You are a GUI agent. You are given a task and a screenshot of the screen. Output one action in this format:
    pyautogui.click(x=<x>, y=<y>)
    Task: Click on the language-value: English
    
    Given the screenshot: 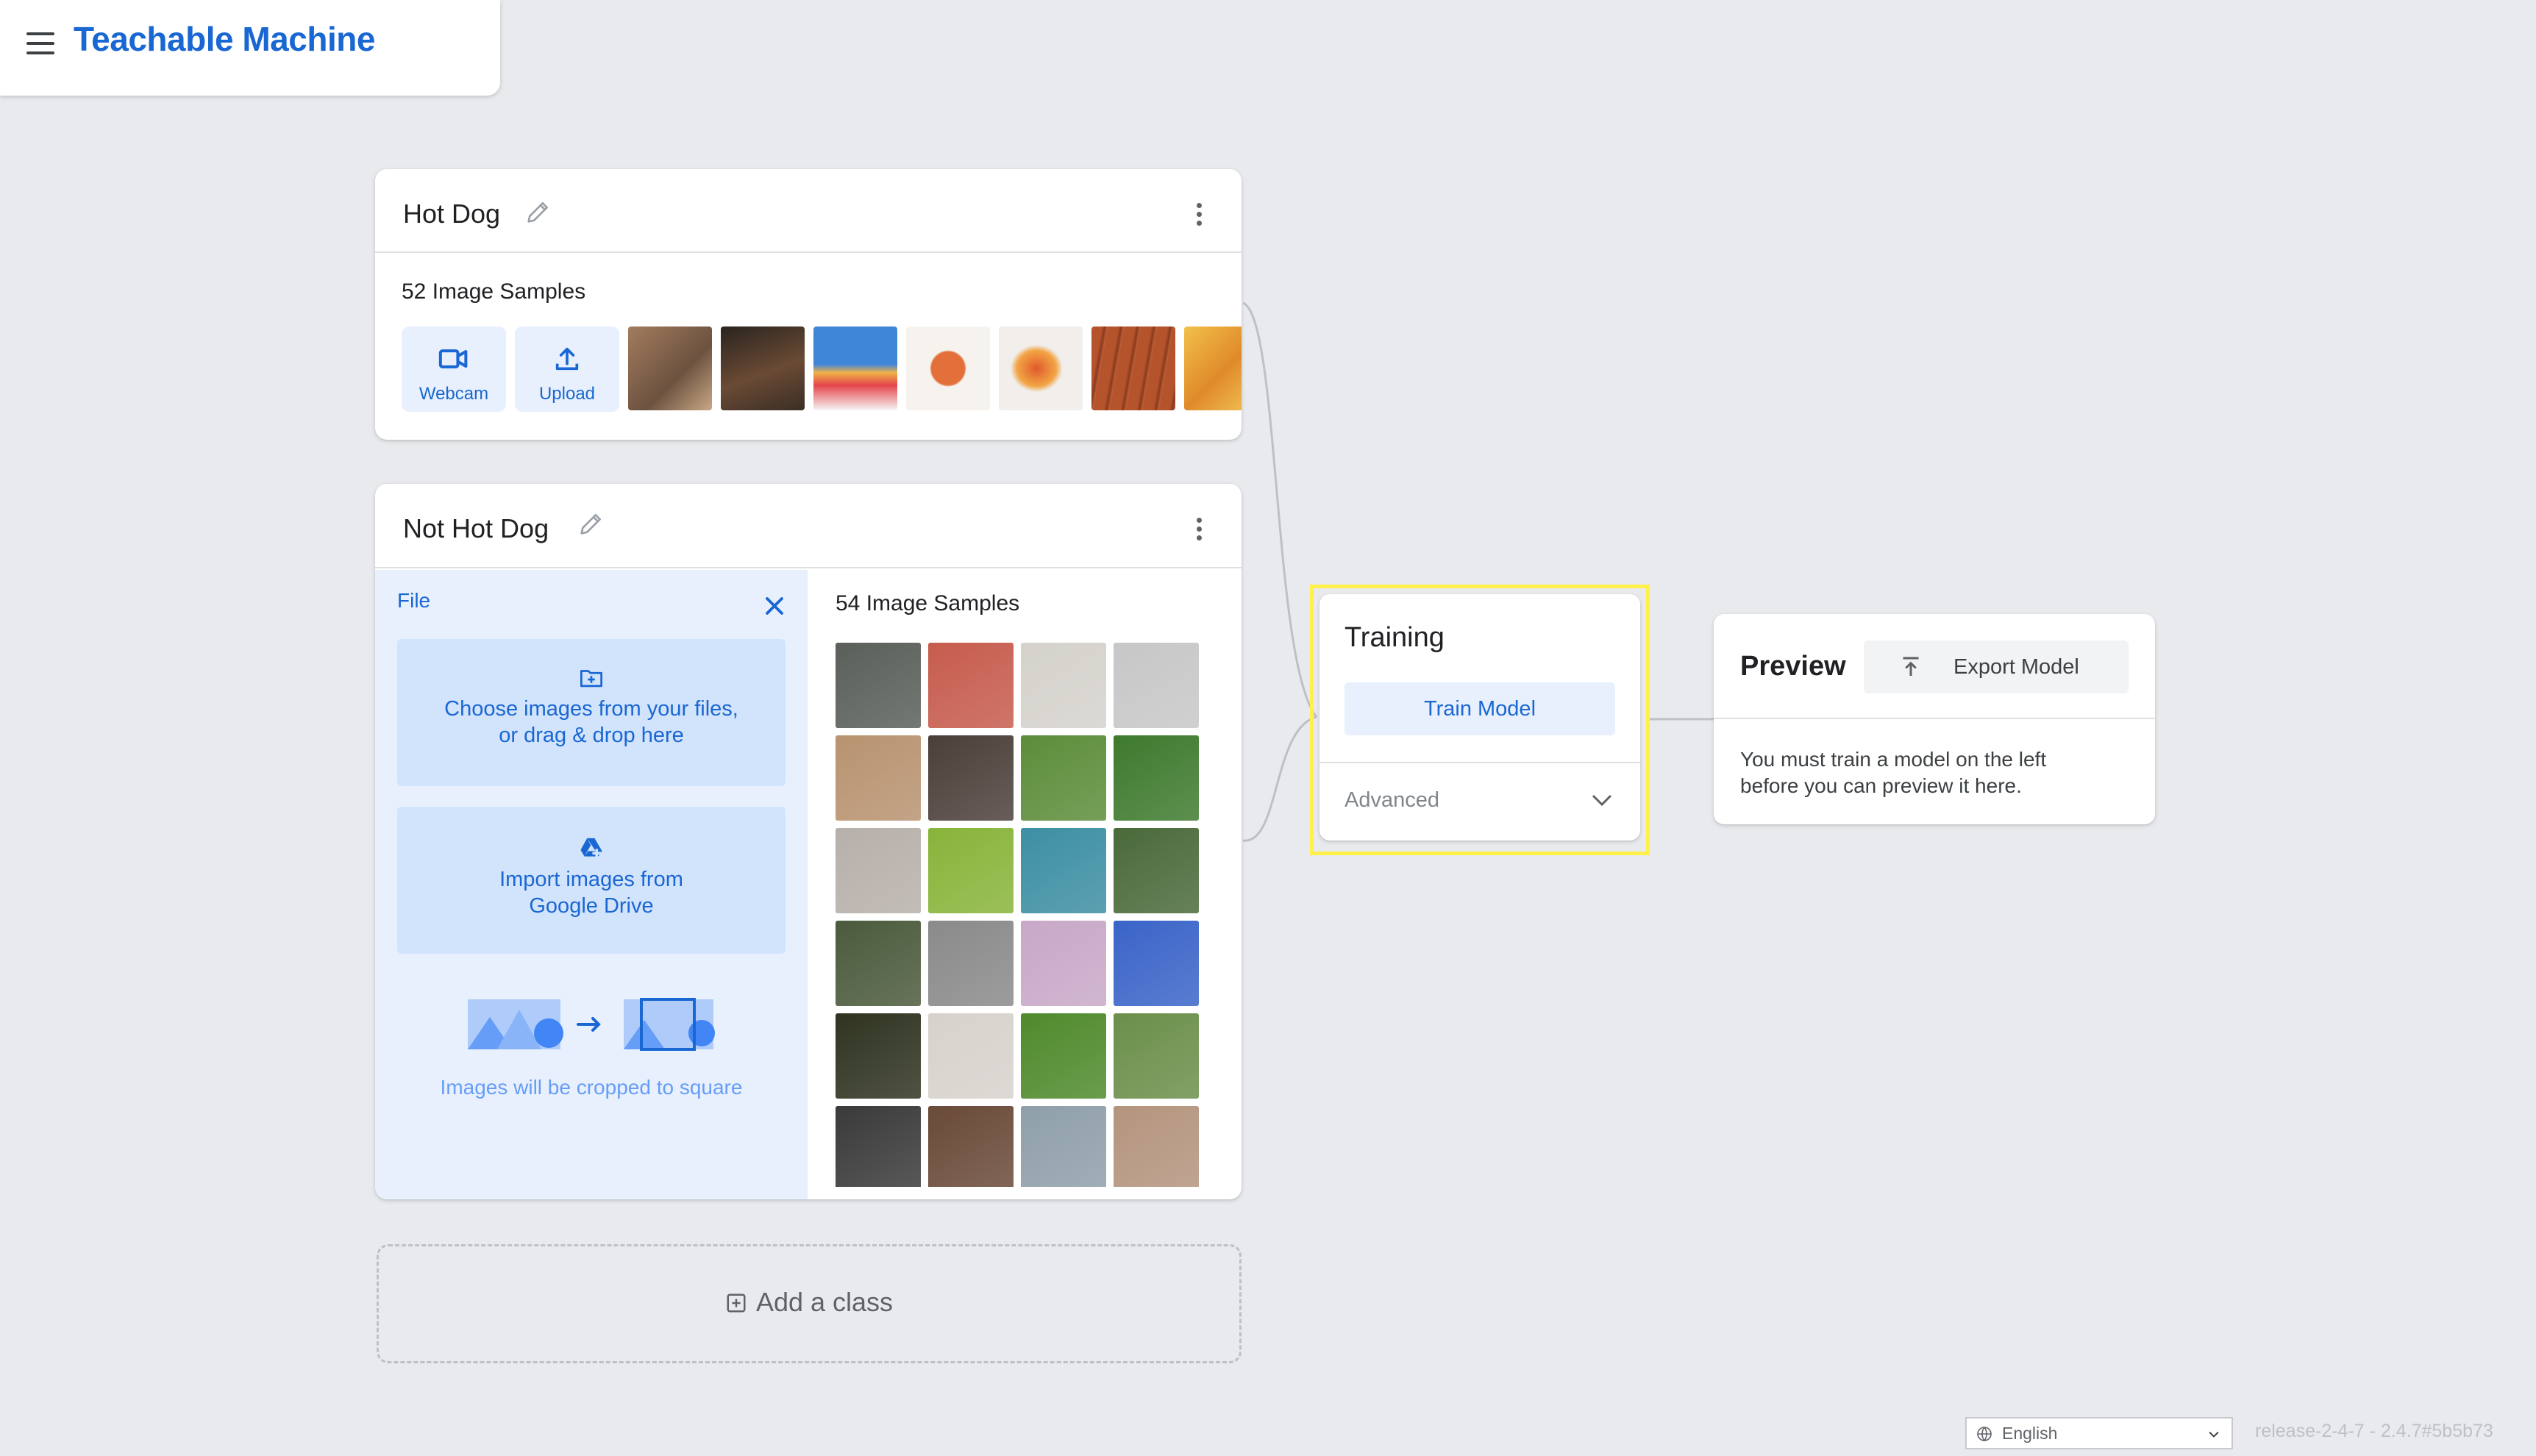 What is the action you would take?
    pyautogui.click(x=2030, y=1433)
    